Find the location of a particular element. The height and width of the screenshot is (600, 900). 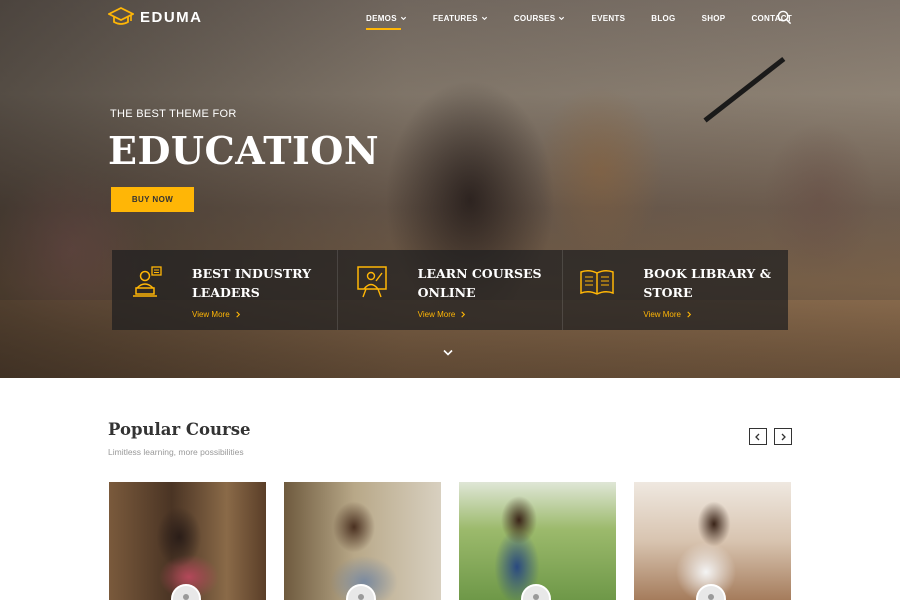

nav-item-label: COURSES is located at coordinates (534, 18).